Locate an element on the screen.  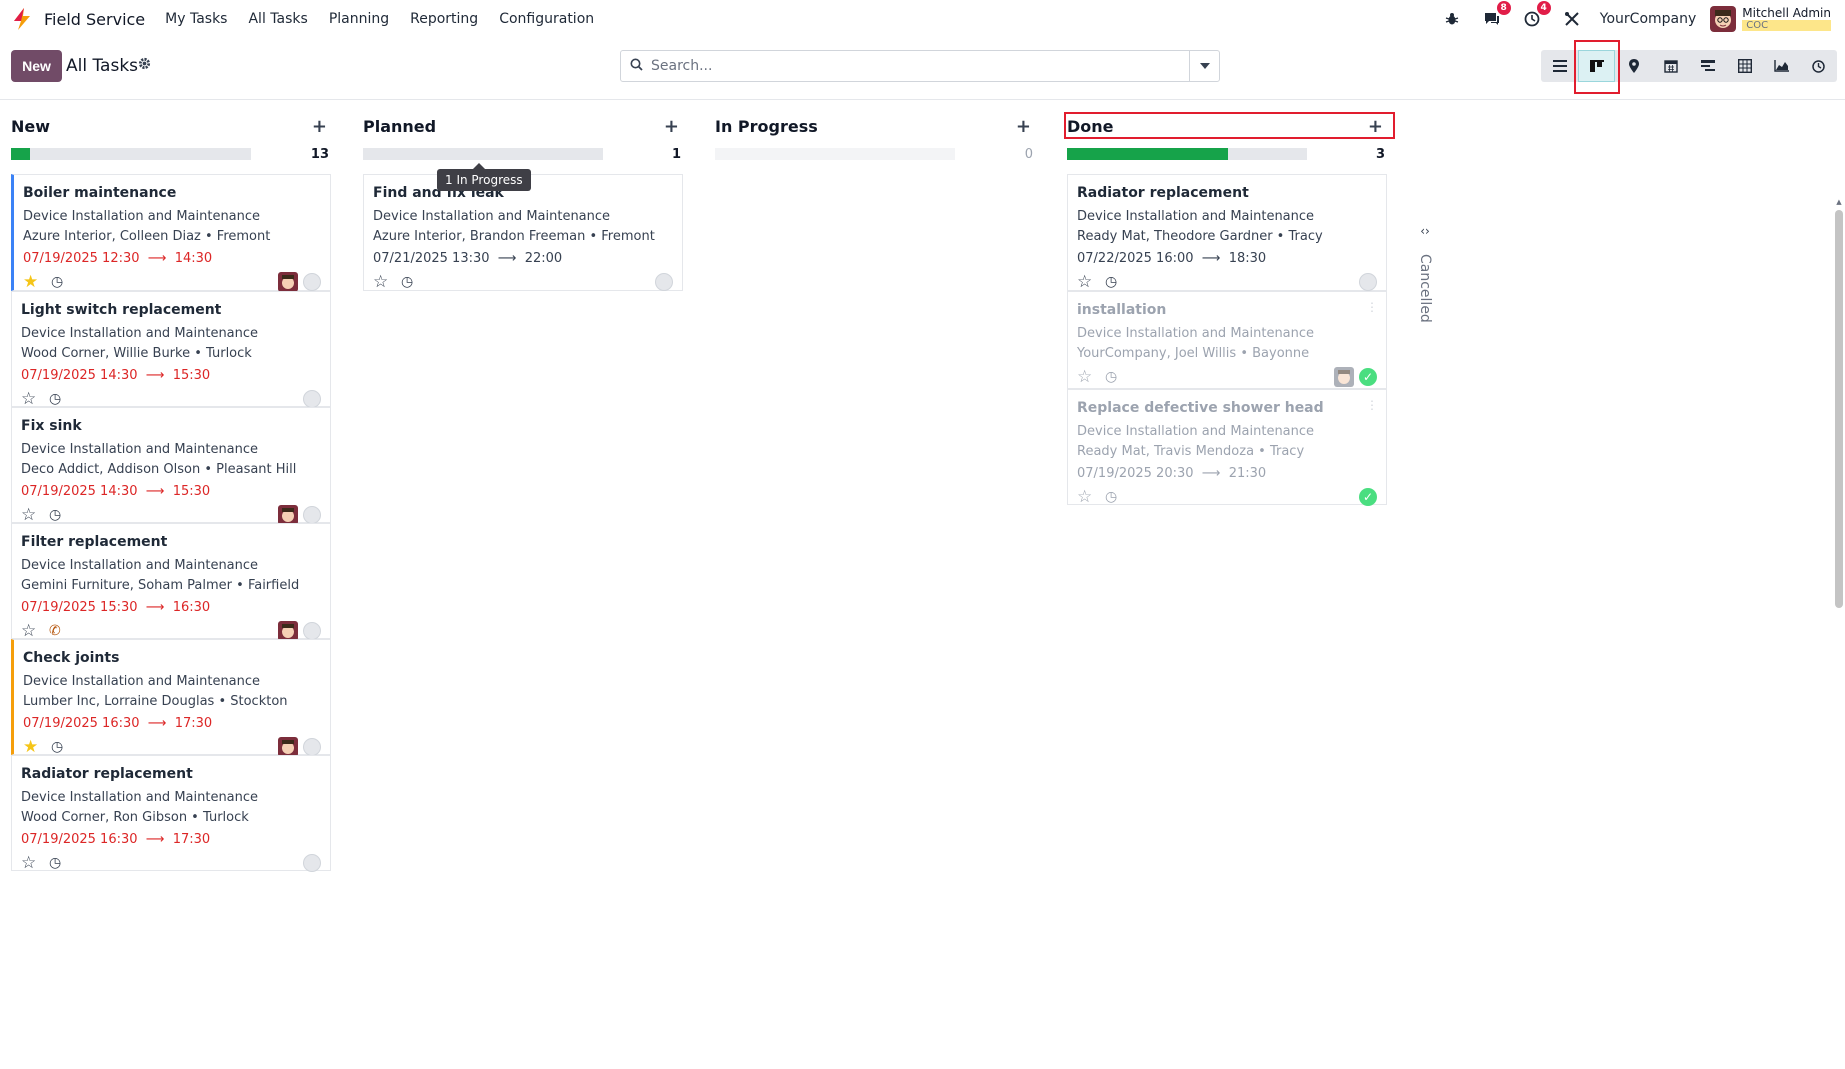
menu-reporting: Reporting is located at coordinates (444, 19).